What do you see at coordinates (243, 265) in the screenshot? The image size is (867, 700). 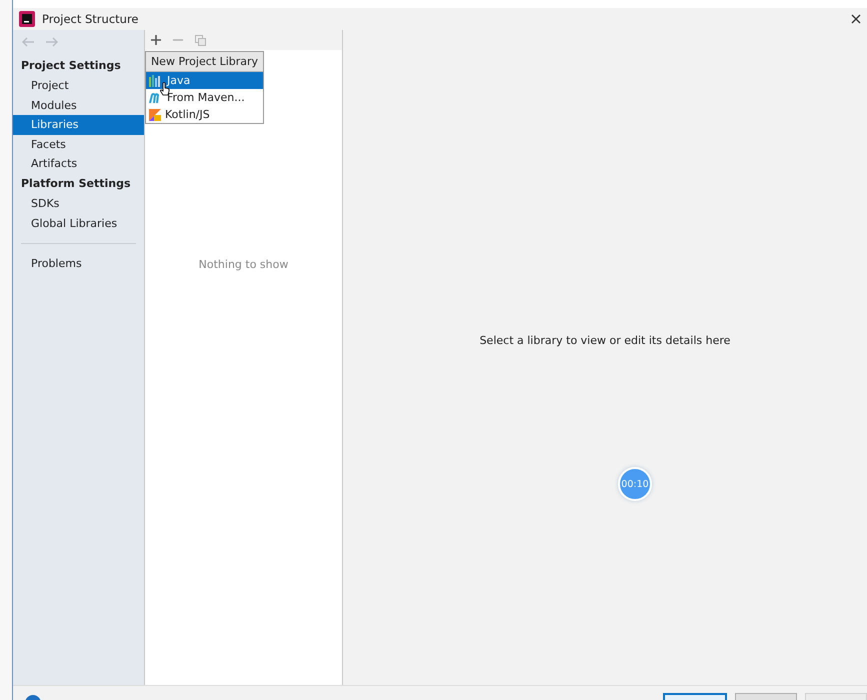 I see `empty-message: Nothing to show` at bounding box center [243, 265].